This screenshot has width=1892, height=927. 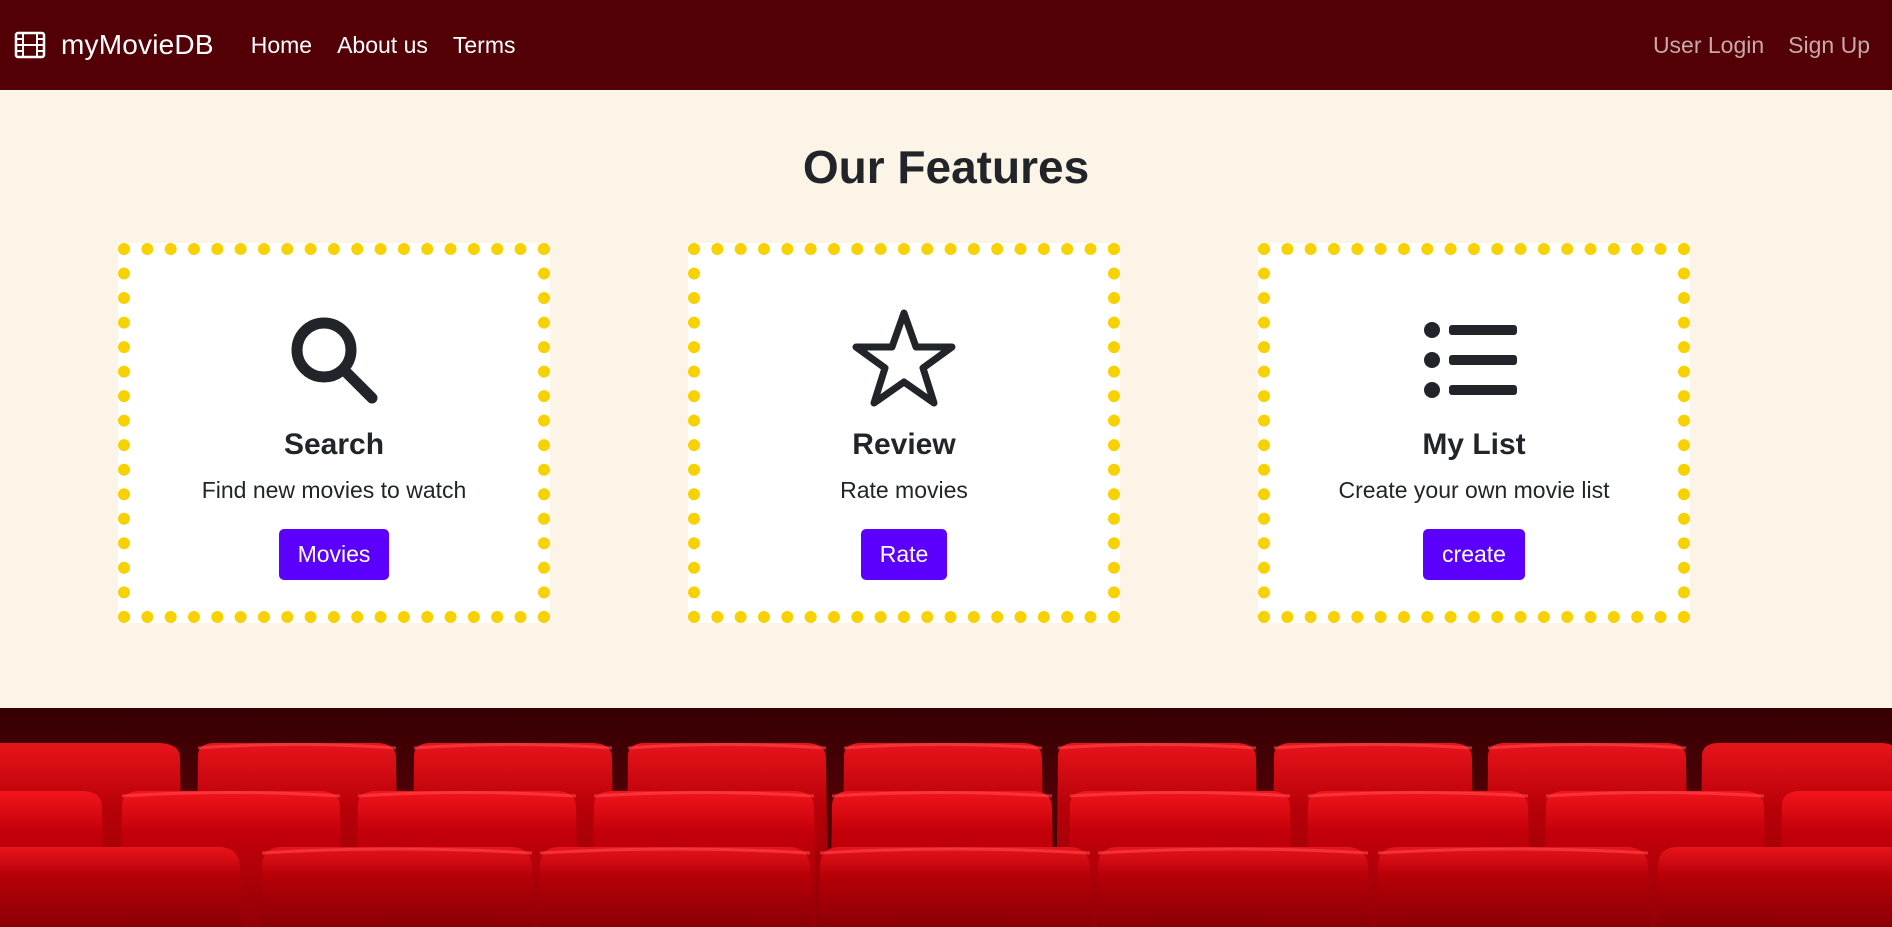 I want to click on brand-link: myMovieDB, so click(x=114, y=45).